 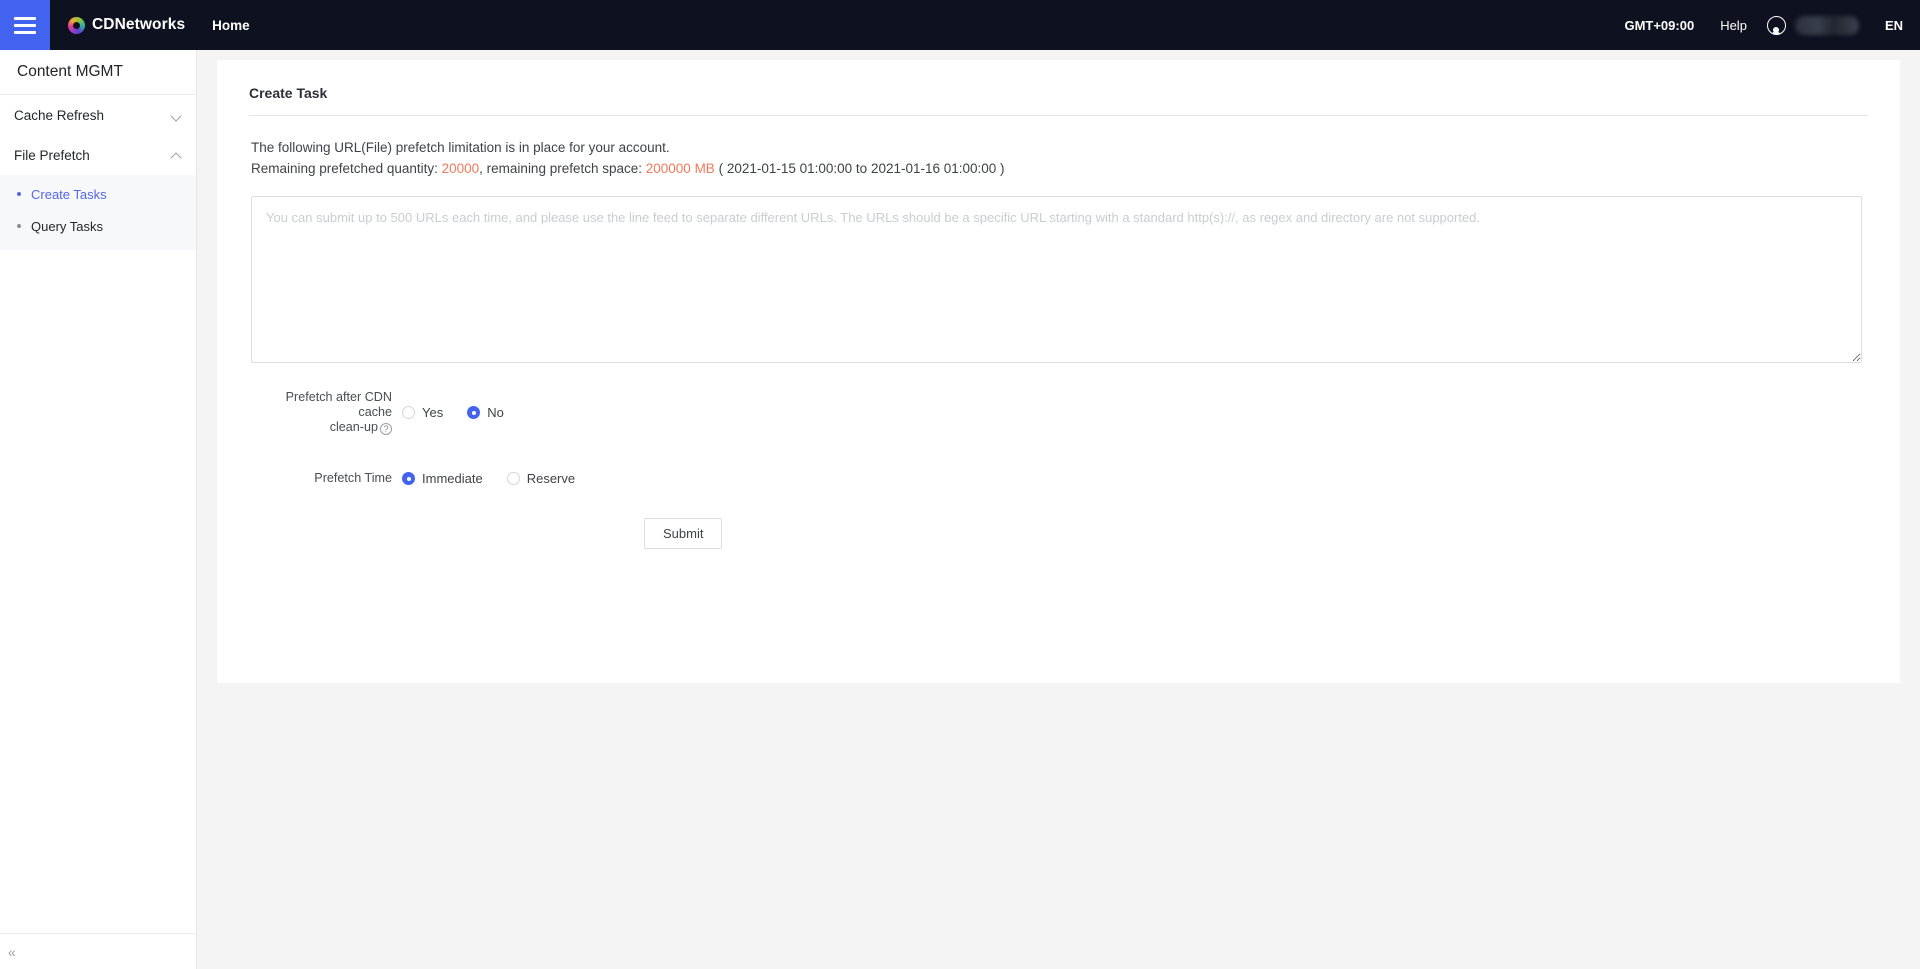 I want to click on header-right-group: GMT+09:00 Help EN, so click(x=1772, y=25).